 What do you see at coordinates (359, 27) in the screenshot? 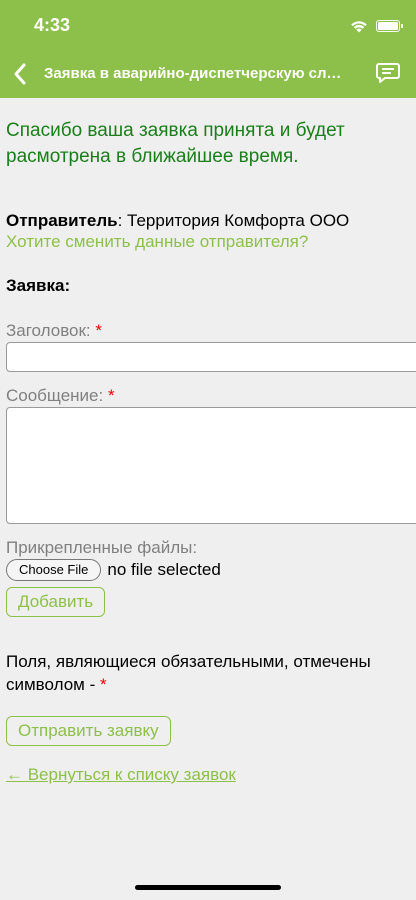
I see `wifi-icon` at bounding box center [359, 27].